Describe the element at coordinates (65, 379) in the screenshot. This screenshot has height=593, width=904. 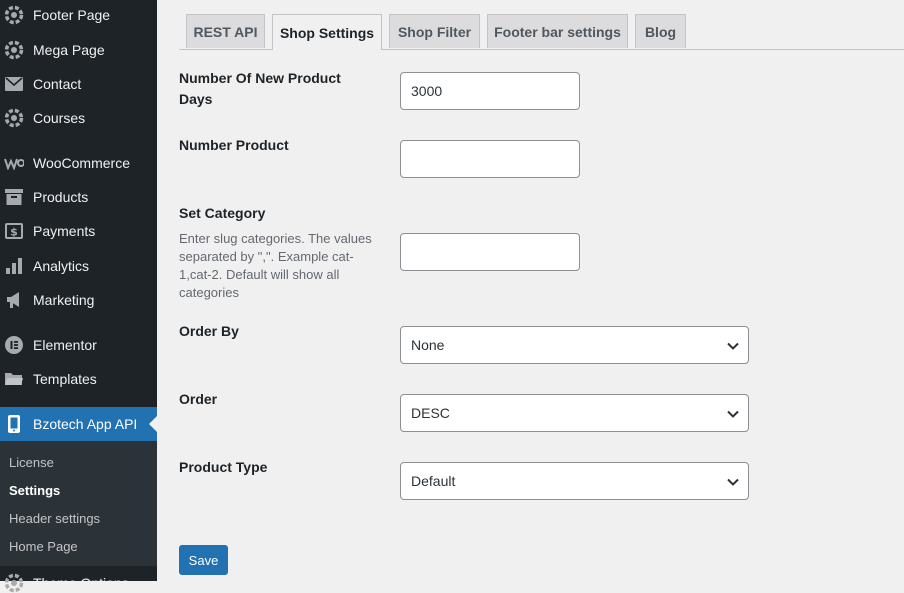
I see `sidebar-item-label: Templates` at that location.